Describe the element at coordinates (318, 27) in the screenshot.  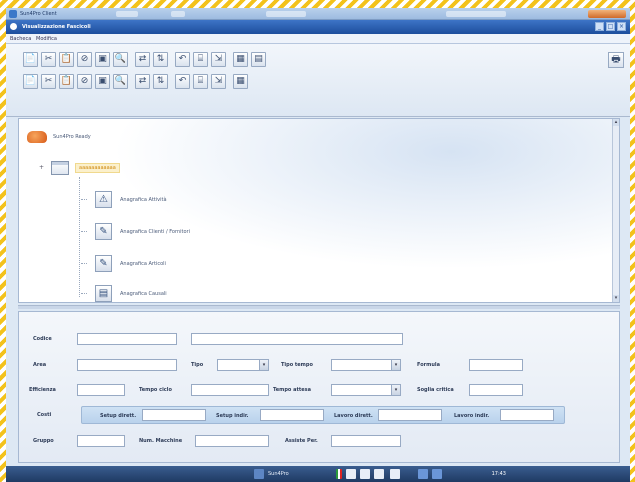
I see `app-titlebar: Visualizzazione Fascicoli _ □ ×` at that location.